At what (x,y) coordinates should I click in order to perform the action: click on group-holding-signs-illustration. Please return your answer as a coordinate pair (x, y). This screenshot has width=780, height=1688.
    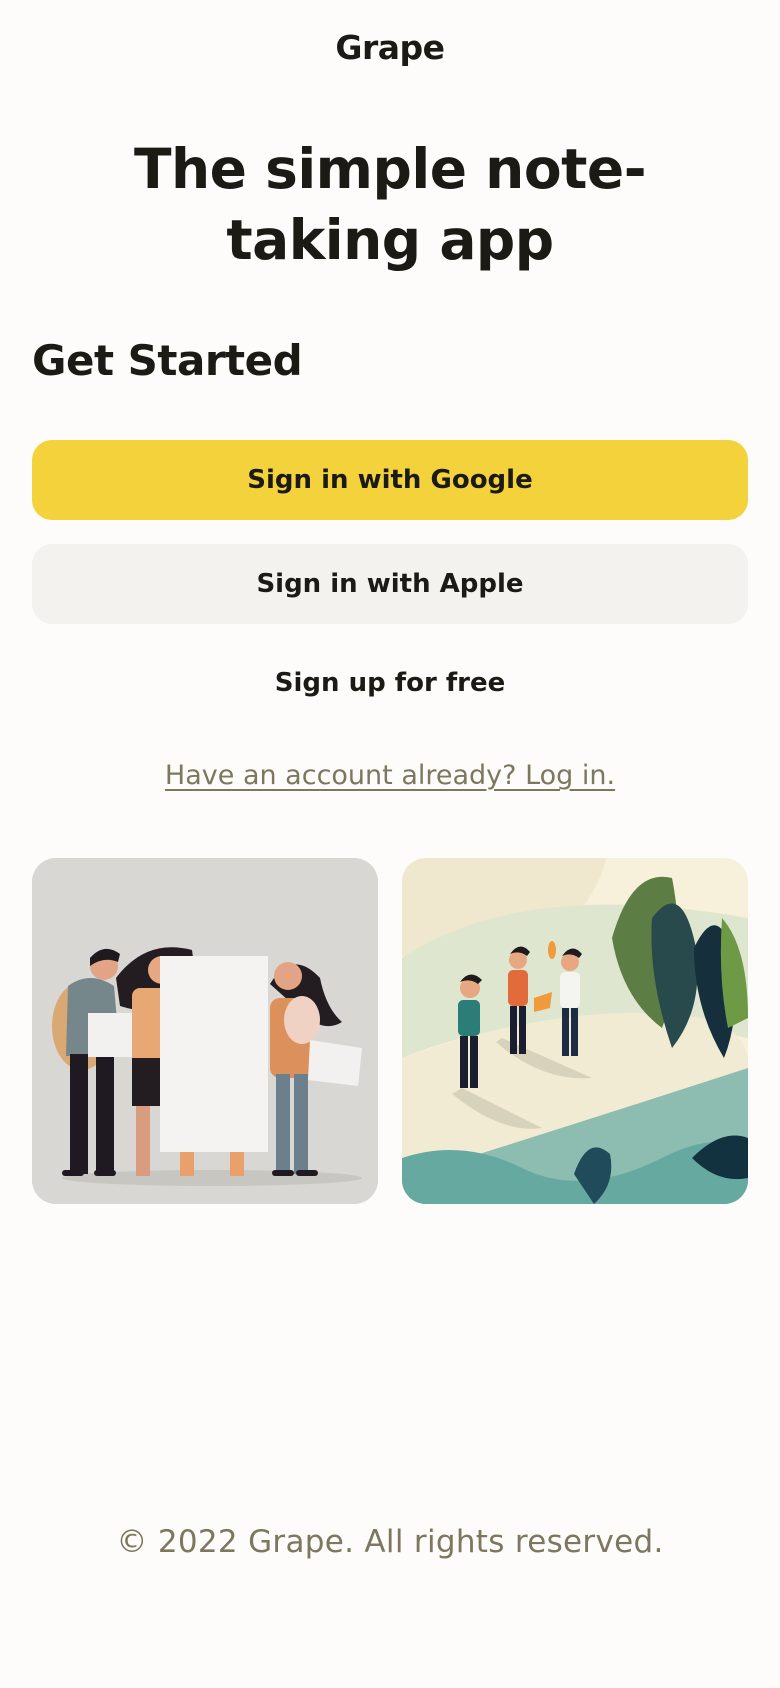
    Looking at the image, I should click on (205, 1031).